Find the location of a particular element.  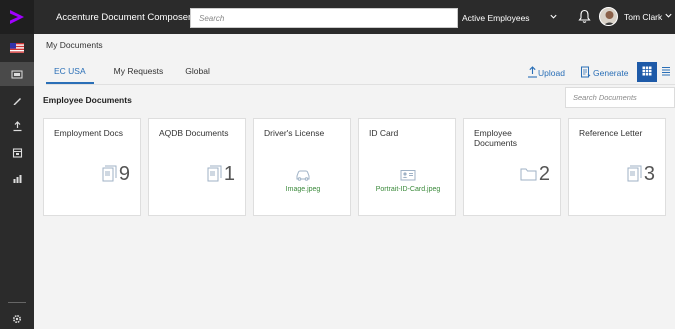

tab-my-requests: My Requests is located at coordinates (139, 73).